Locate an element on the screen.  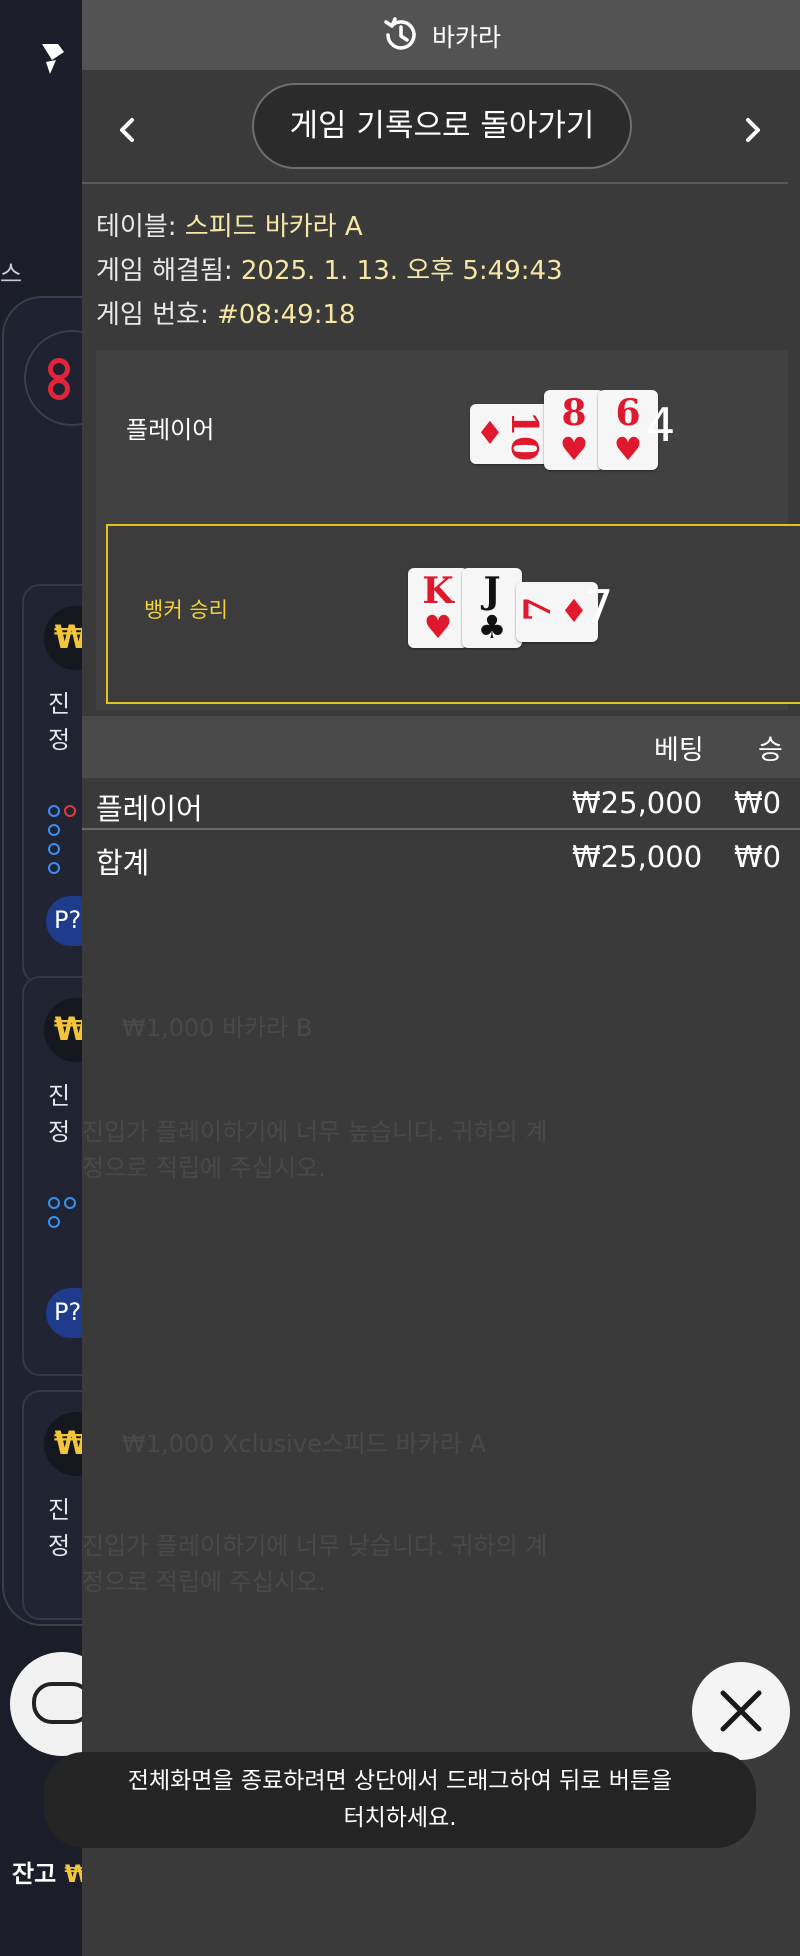
player-card-2: 8 ♥ is located at coordinates (574, 430).